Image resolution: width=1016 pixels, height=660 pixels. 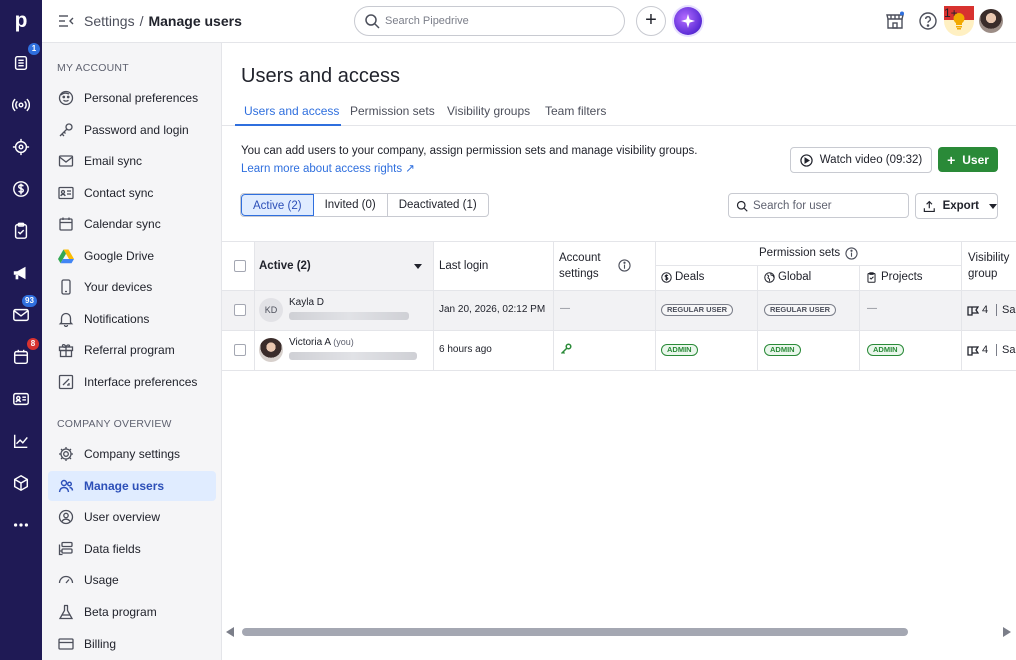 What do you see at coordinates (230, 632) in the screenshot?
I see `scroll-left-arrow-icon` at bounding box center [230, 632].